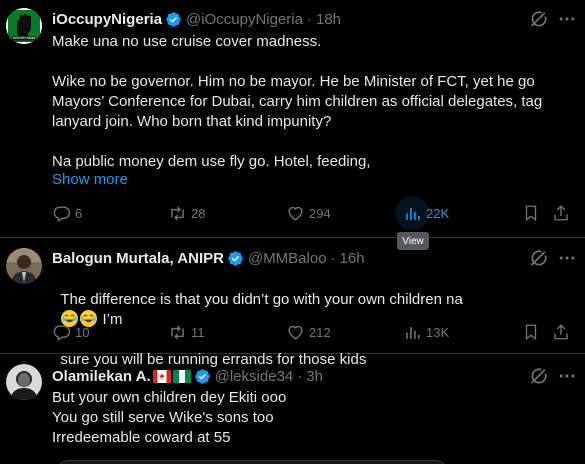 This screenshot has width=585, height=464. What do you see at coordinates (314, 376) in the screenshot?
I see `timestamp: 3h` at bounding box center [314, 376].